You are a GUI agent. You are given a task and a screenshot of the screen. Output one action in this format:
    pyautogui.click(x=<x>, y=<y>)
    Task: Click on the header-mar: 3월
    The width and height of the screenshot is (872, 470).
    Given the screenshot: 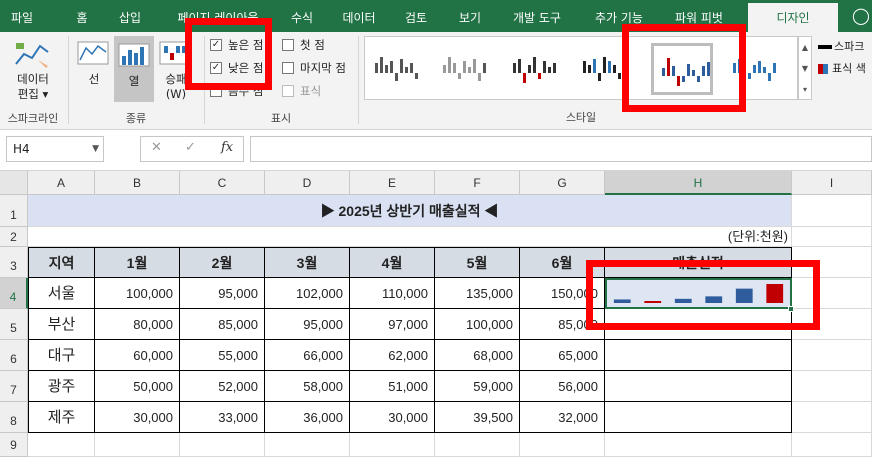 What is the action you would take?
    pyautogui.click(x=307, y=262)
    